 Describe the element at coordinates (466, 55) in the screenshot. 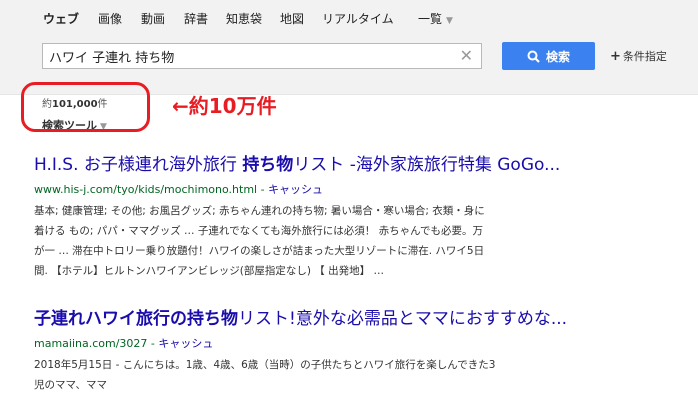

I see `clear-icon: ✕` at that location.